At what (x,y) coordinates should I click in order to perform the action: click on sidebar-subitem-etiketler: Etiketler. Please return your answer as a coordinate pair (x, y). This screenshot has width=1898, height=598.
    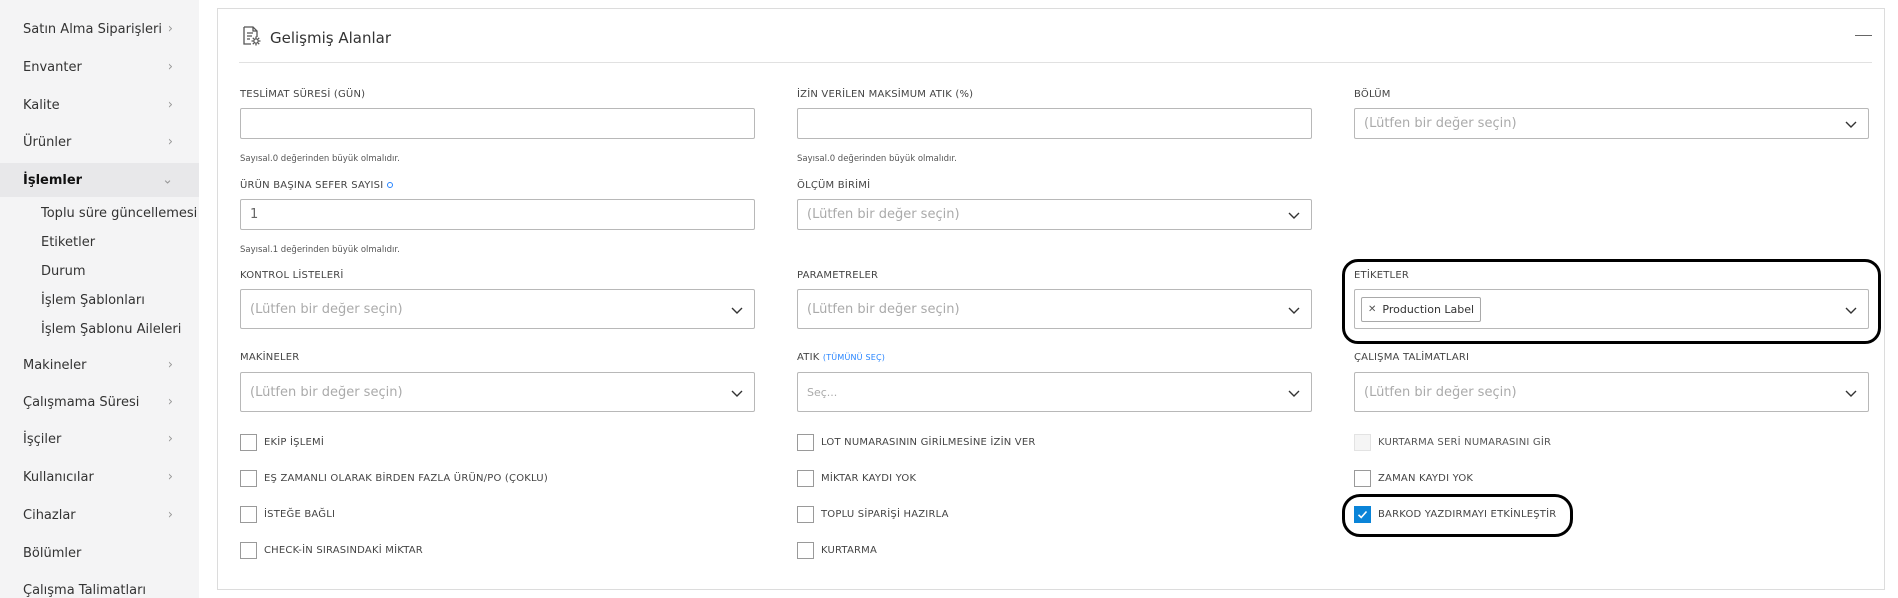
    Looking at the image, I should click on (68, 242).